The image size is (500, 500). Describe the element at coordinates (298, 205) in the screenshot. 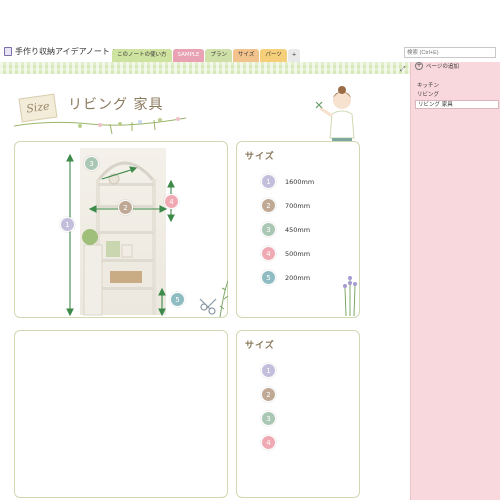

I see `size-value-2: 700mm` at that location.